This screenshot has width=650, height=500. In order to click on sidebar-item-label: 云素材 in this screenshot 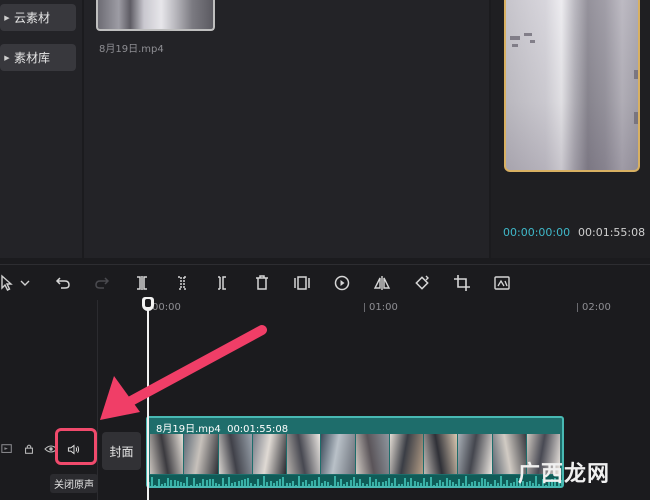, I will do `click(32, 18)`.